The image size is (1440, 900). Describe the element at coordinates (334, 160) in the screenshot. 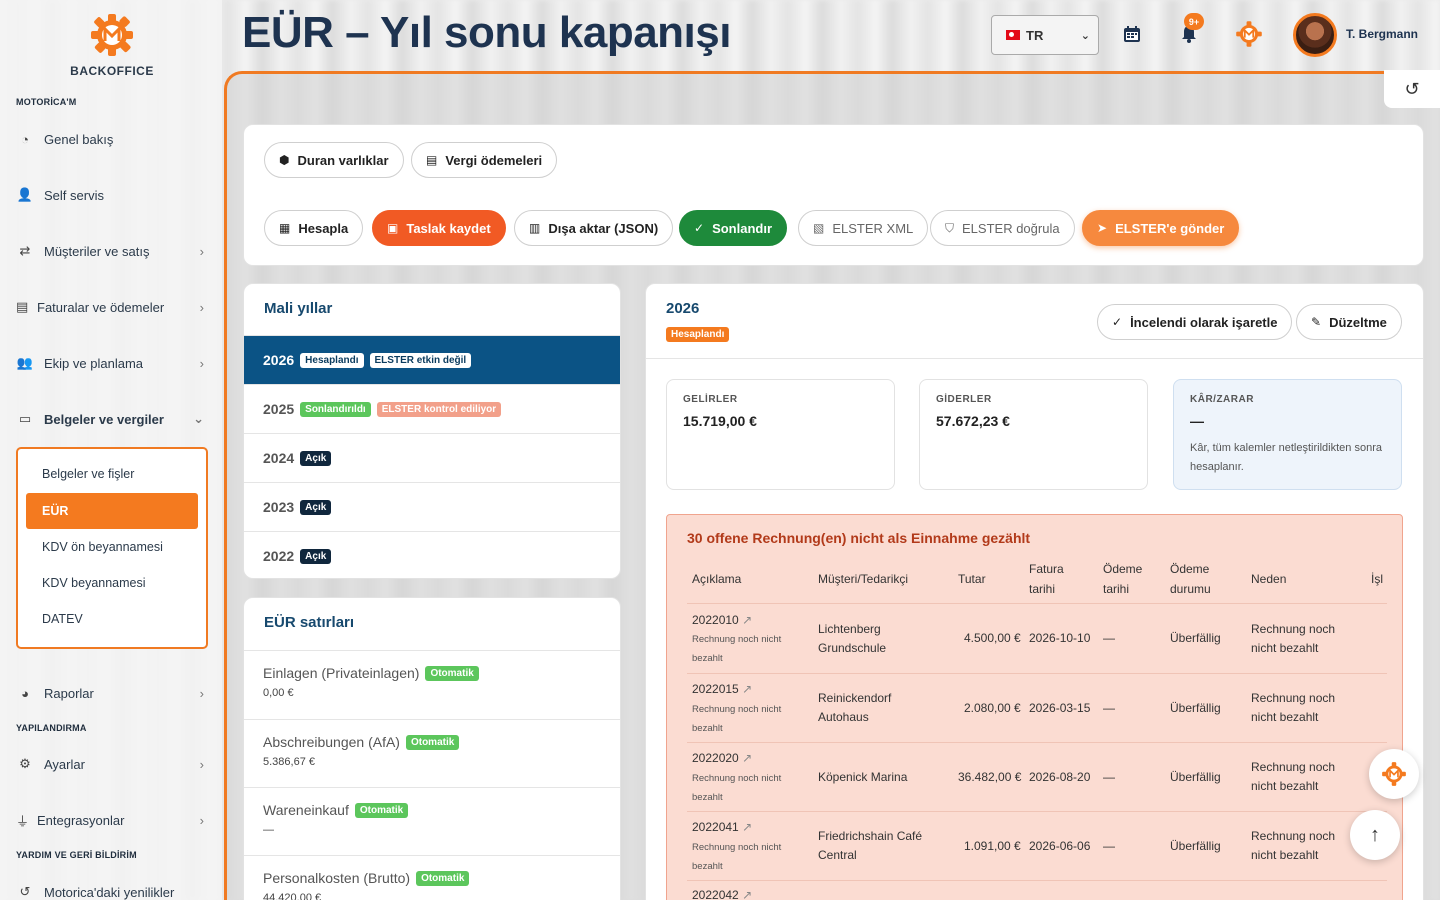

I see `fixed-assets-button: ⬢ Duran varlıklar` at that location.